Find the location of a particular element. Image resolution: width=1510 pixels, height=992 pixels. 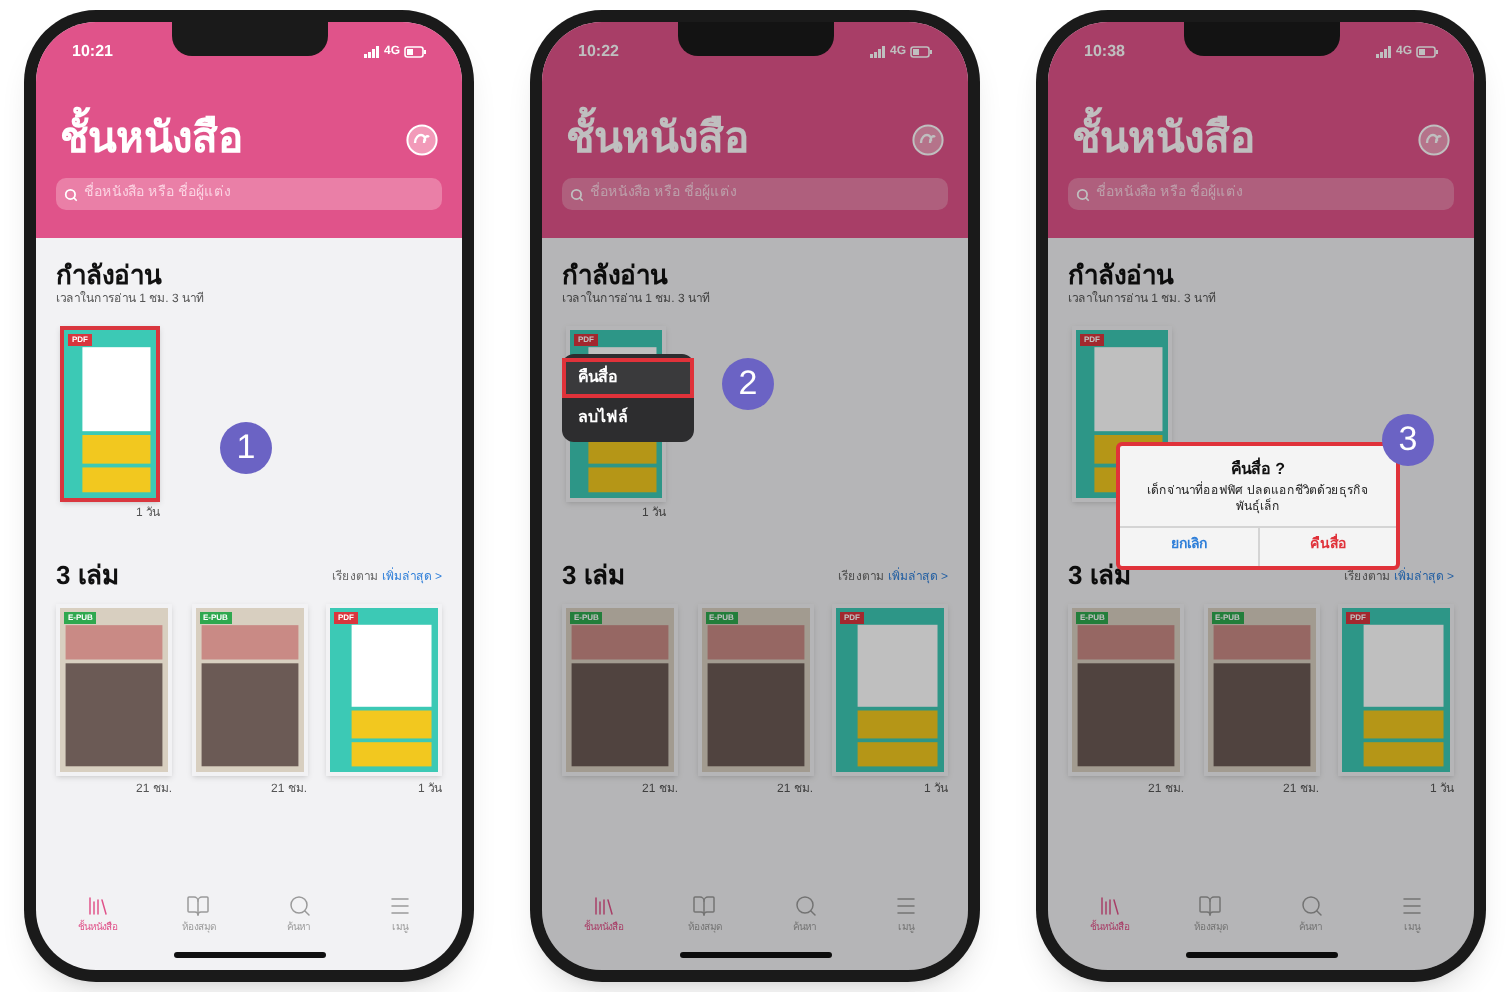

status-time: 10:21 is located at coordinates (92, 52).